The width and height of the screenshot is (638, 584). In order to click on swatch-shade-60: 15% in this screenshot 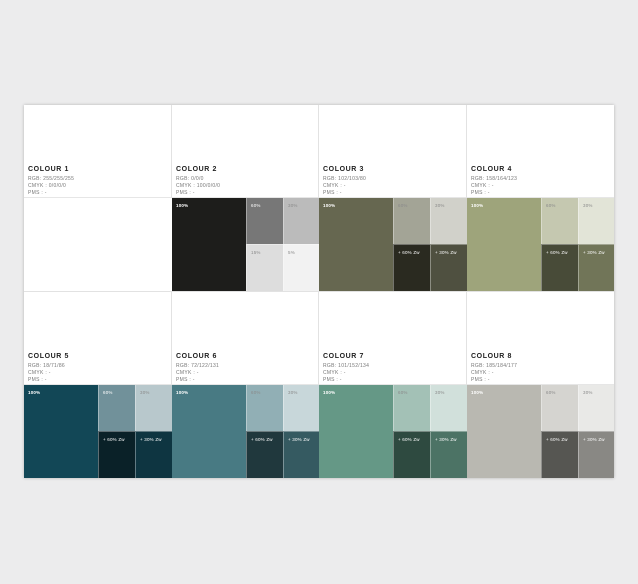, I will do `click(264, 267)`.